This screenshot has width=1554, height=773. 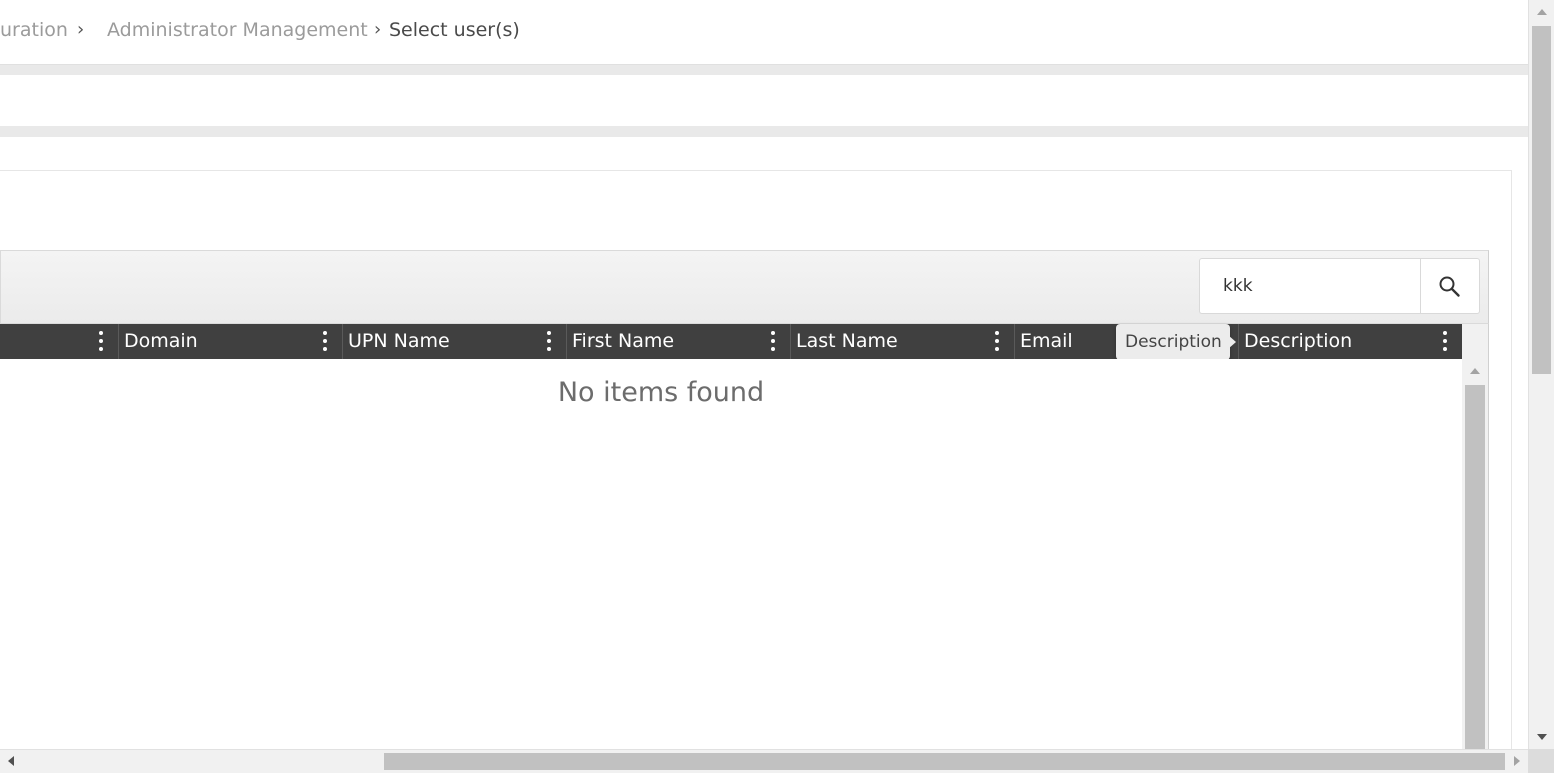 I want to click on empty-message: No items found, so click(x=661, y=392).